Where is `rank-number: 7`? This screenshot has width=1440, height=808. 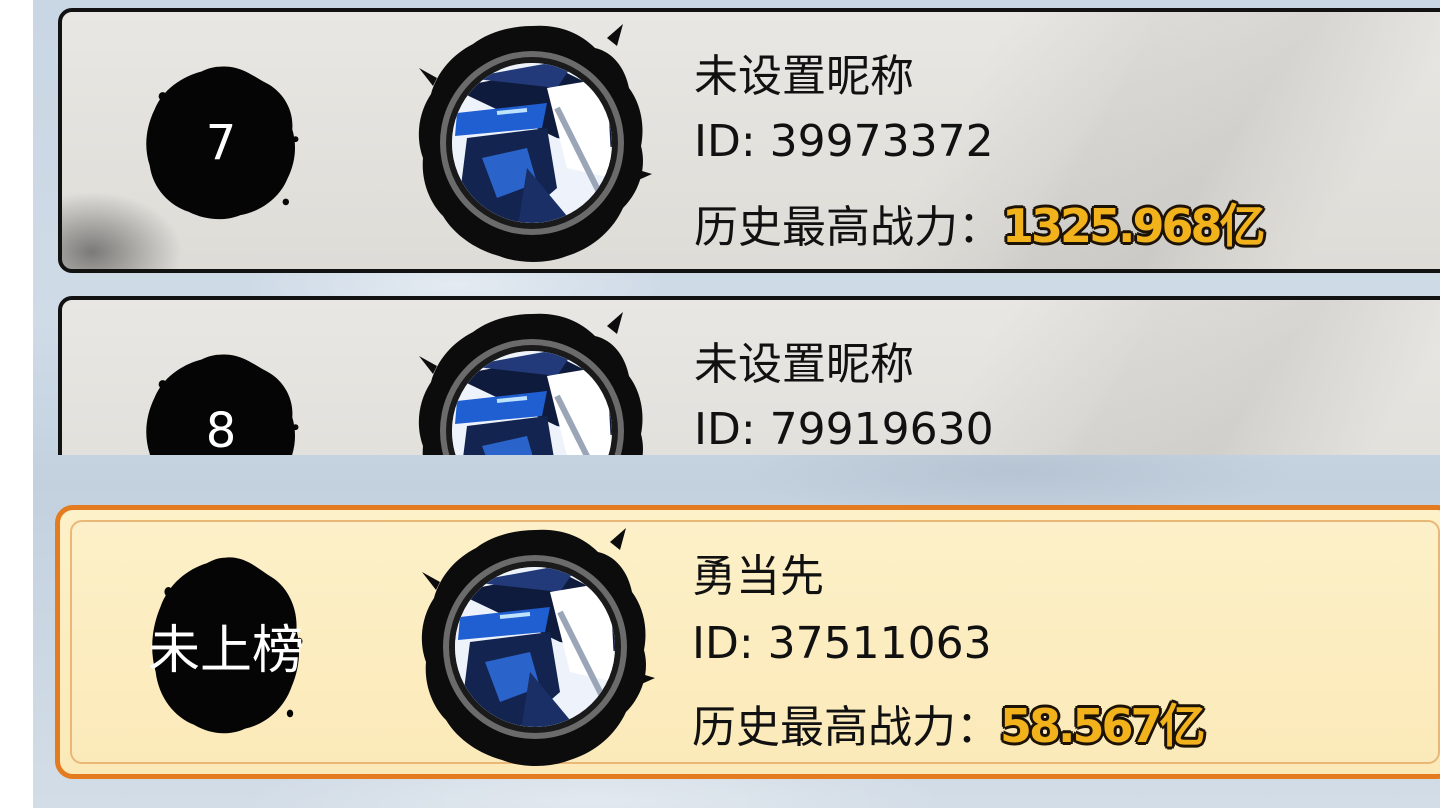 rank-number: 7 is located at coordinates (221, 142).